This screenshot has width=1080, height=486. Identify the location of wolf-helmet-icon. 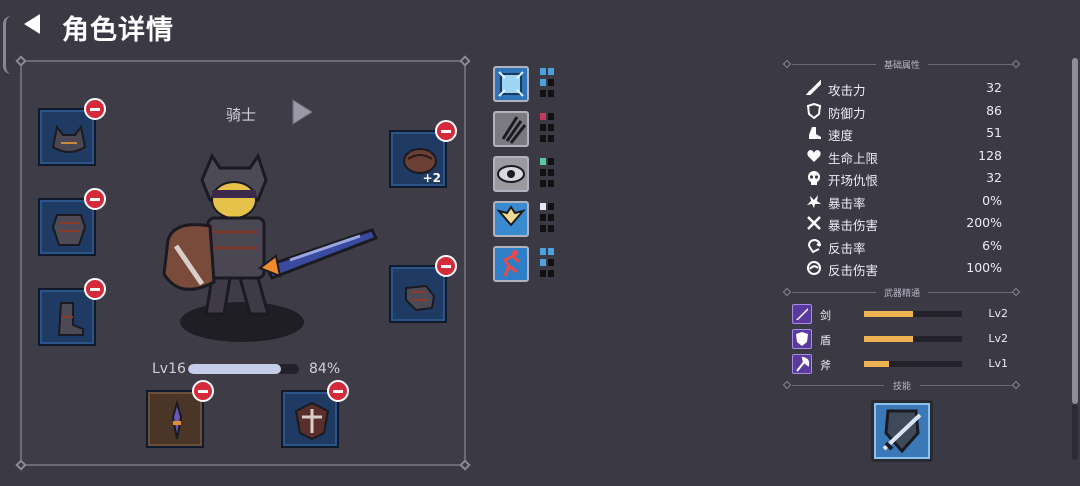
(69, 138).